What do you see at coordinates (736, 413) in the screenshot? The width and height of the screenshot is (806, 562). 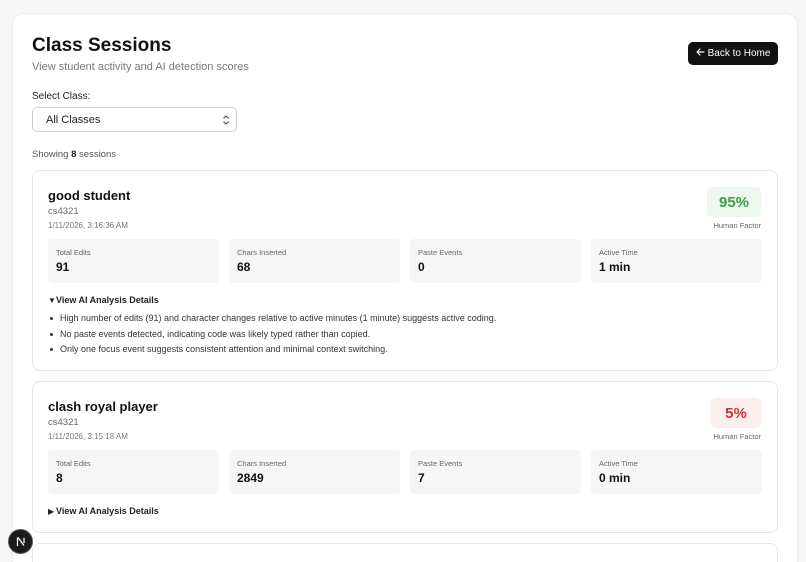 I see `human-factor-score: 5%` at bounding box center [736, 413].